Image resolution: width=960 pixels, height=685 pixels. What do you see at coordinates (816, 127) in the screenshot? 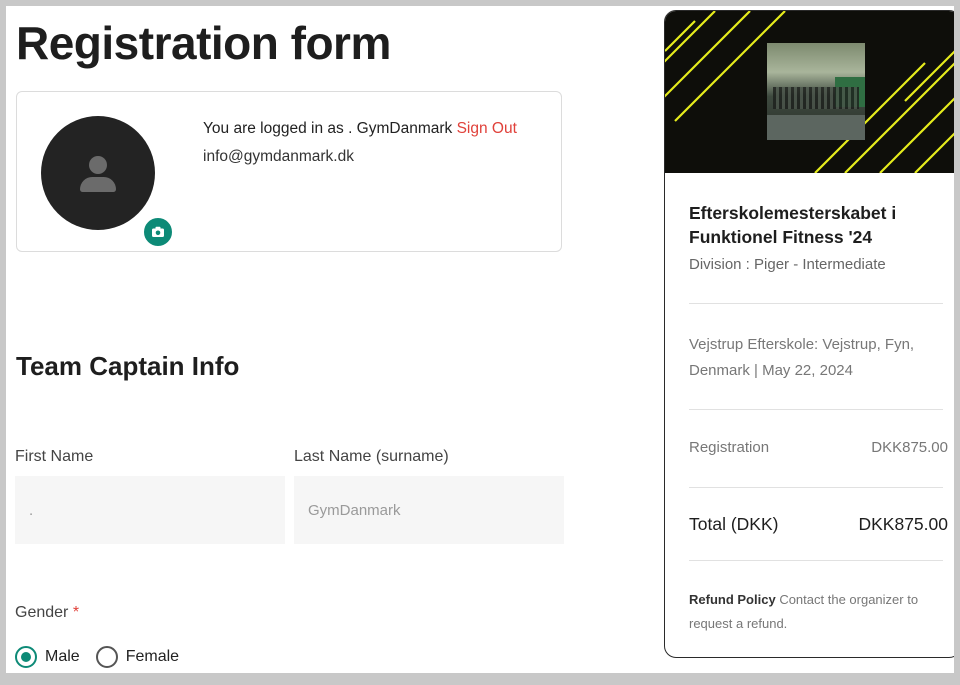
I see `photo-floor` at bounding box center [816, 127].